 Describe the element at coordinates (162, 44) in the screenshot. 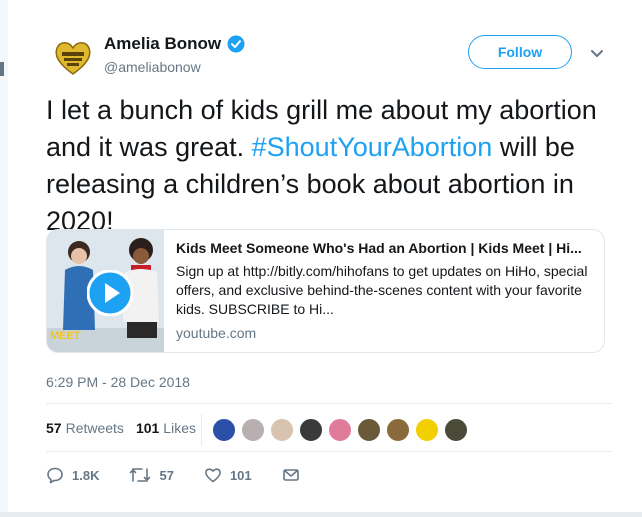

I see `author-display-name: Amelia Bonow` at that location.